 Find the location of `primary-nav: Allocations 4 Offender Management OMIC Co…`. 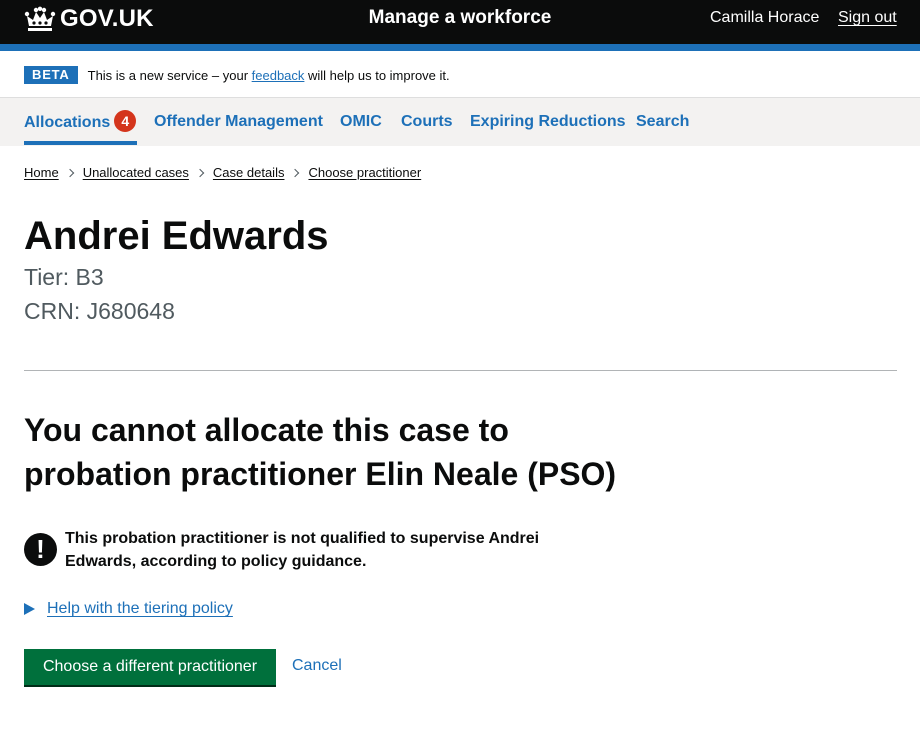

primary-nav: Allocations 4 Offender Management OMIC Co… is located at coordinates (460, 122).